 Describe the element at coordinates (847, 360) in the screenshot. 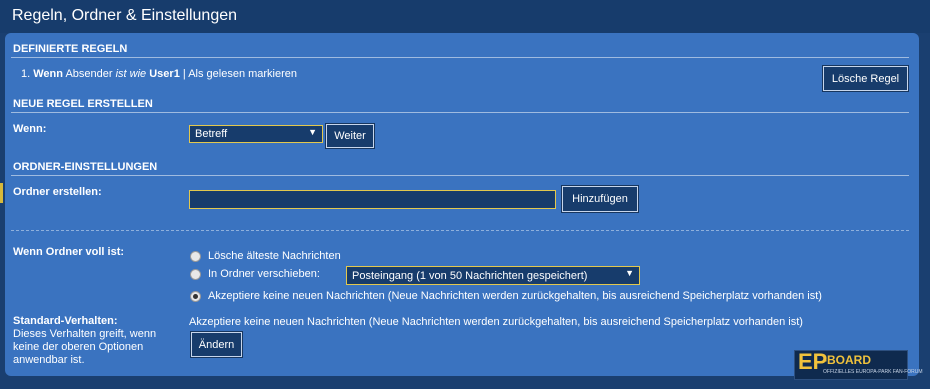

I see `logo-board: -BOARD` at that location.